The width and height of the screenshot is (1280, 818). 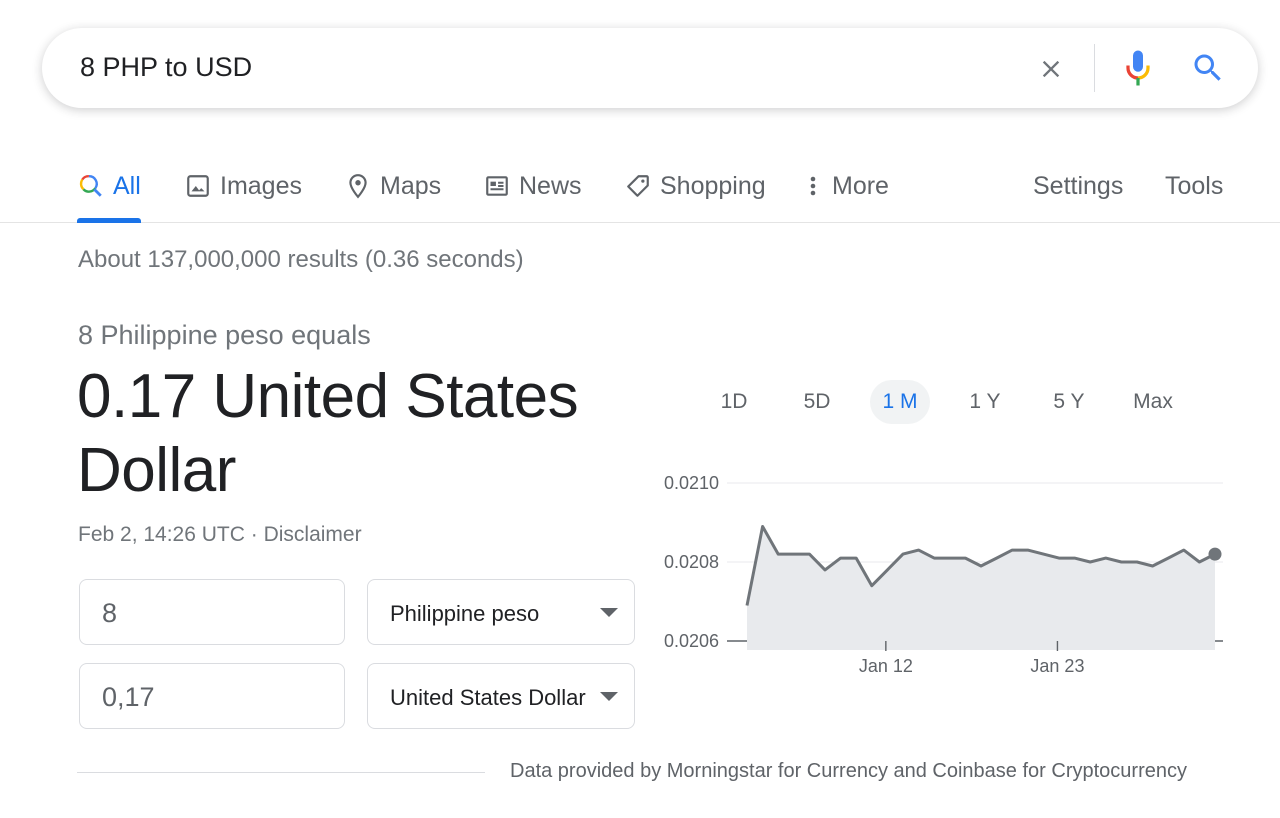 What do you see at coordinates (1078, 186) in the screenshot?
I see `settings-link: Settings` at bounding box center [1078, 186].